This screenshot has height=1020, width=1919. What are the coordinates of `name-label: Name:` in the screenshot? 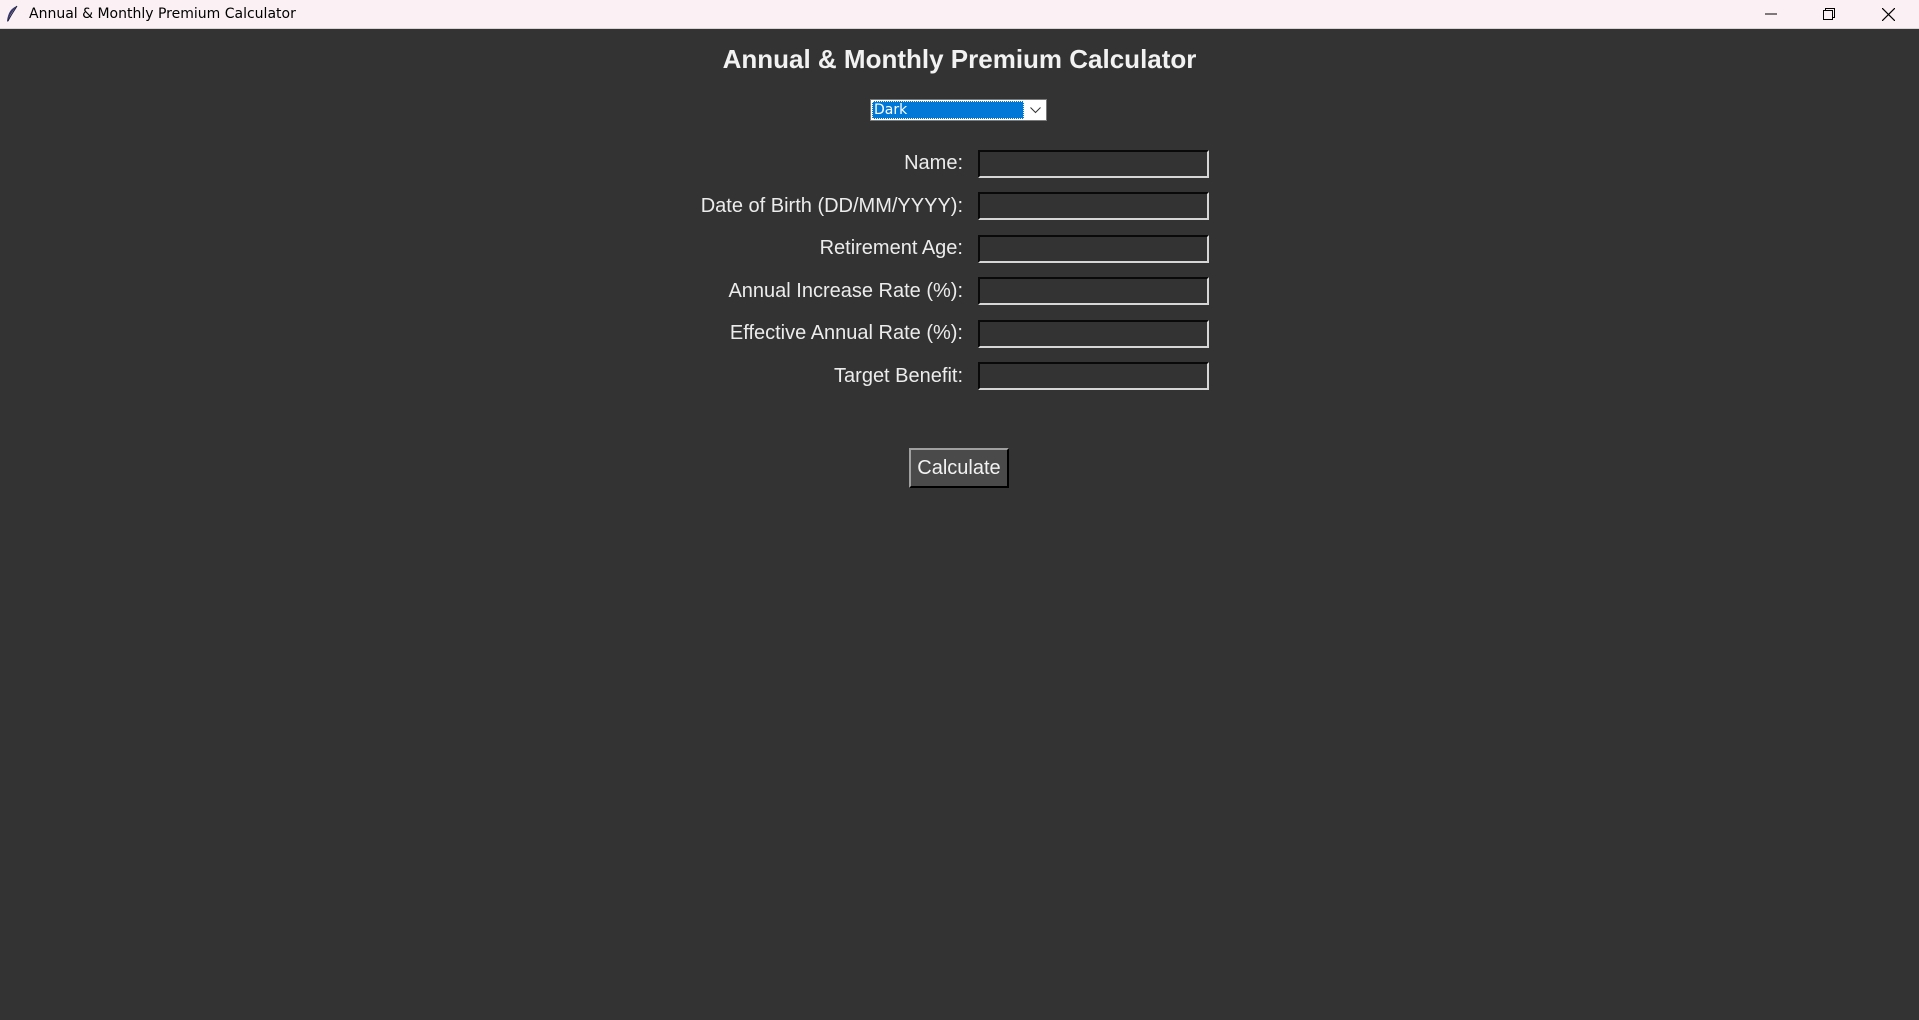 It's located at (933, 163).